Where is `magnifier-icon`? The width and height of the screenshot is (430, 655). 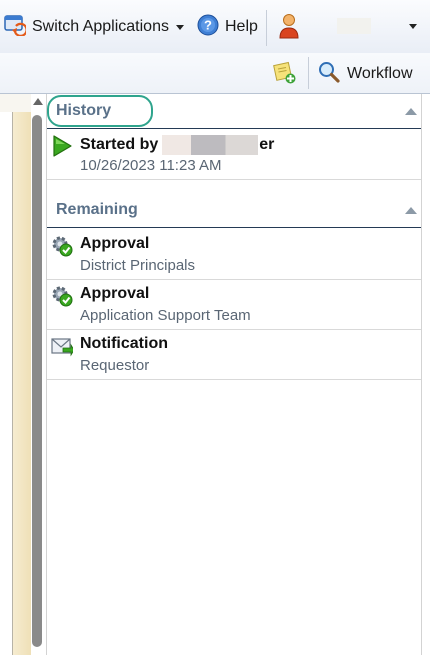
magnifier-icon is located at coordinates (329, 74).